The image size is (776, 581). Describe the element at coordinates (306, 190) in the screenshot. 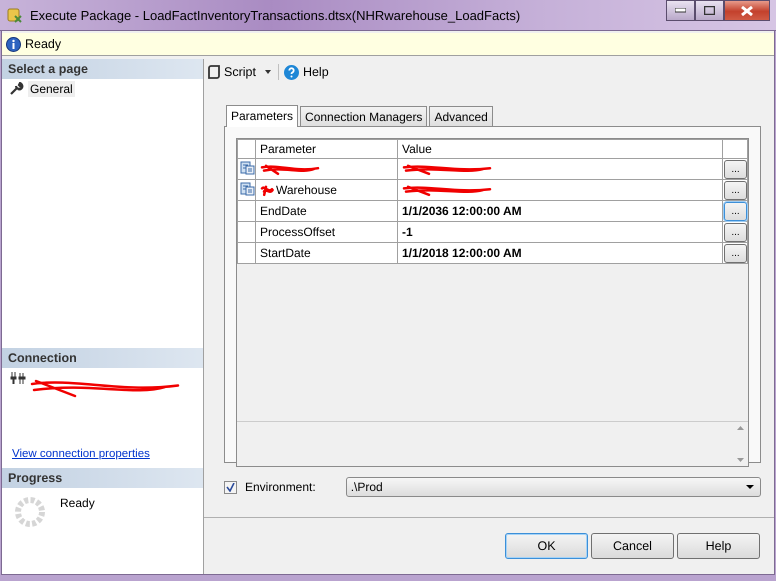

I see `parameter-name: Warehouse` at that location.